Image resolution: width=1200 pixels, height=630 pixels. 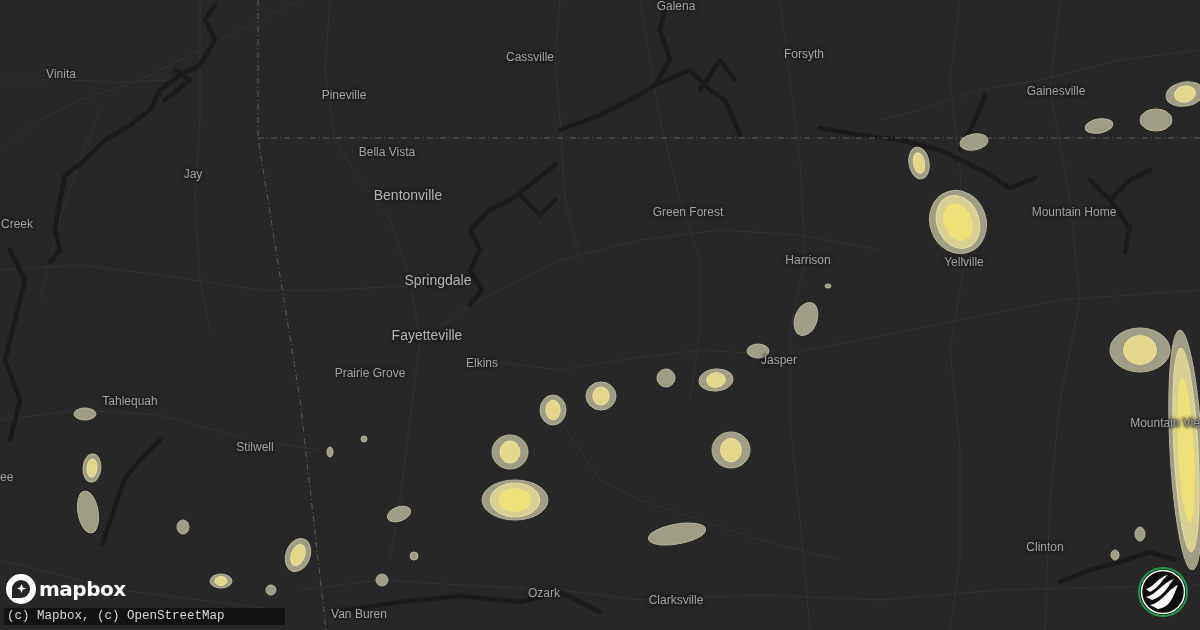 I want to click on city-label: ee, so click(x=7, y=478).